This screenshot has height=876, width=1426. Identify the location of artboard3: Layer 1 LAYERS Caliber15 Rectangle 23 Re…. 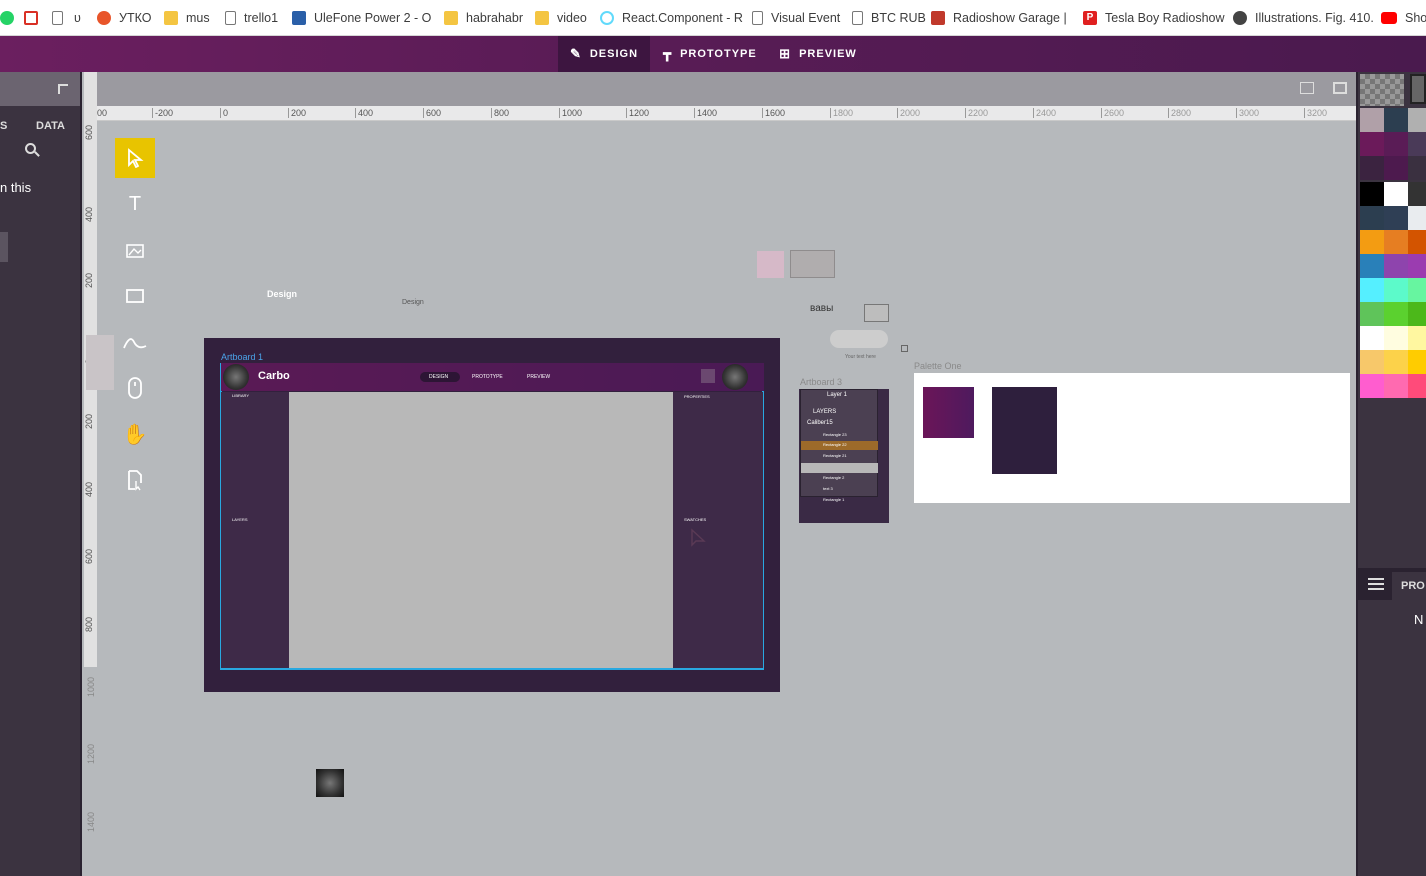
(844, 456).